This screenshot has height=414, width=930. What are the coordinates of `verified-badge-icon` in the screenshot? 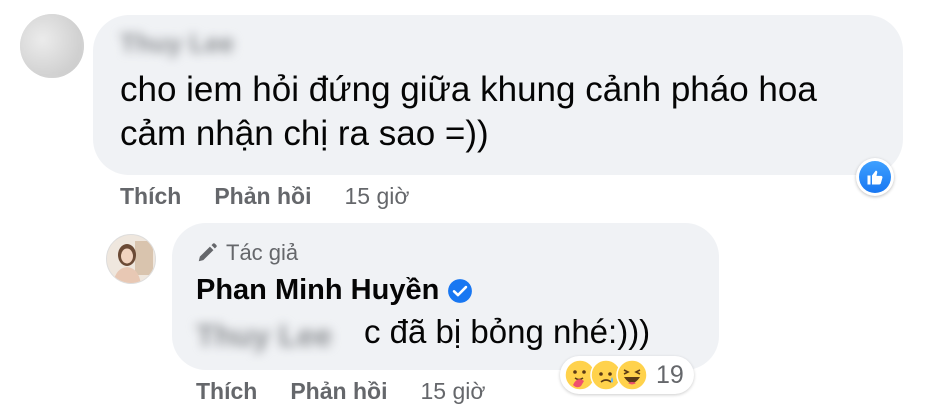 It's located at (460, 291).